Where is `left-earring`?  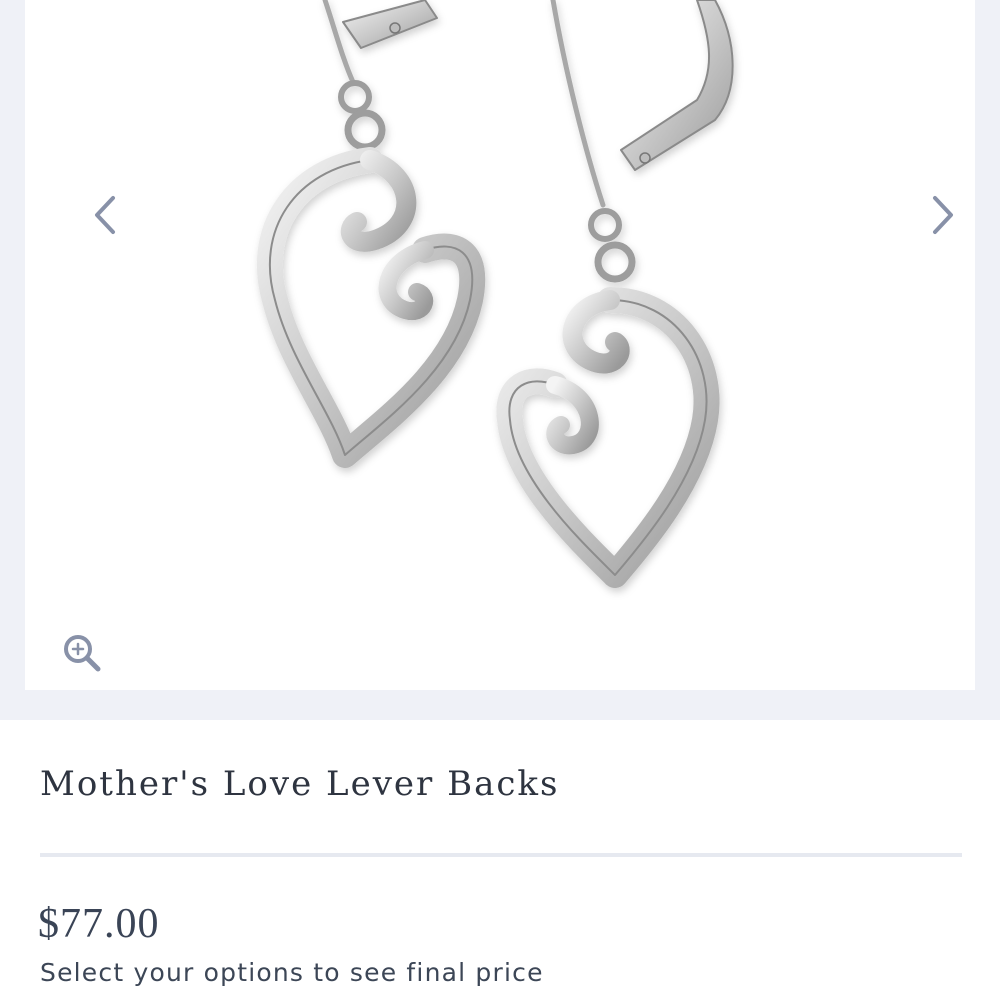 left-earring is located at coordinates (371, 234).